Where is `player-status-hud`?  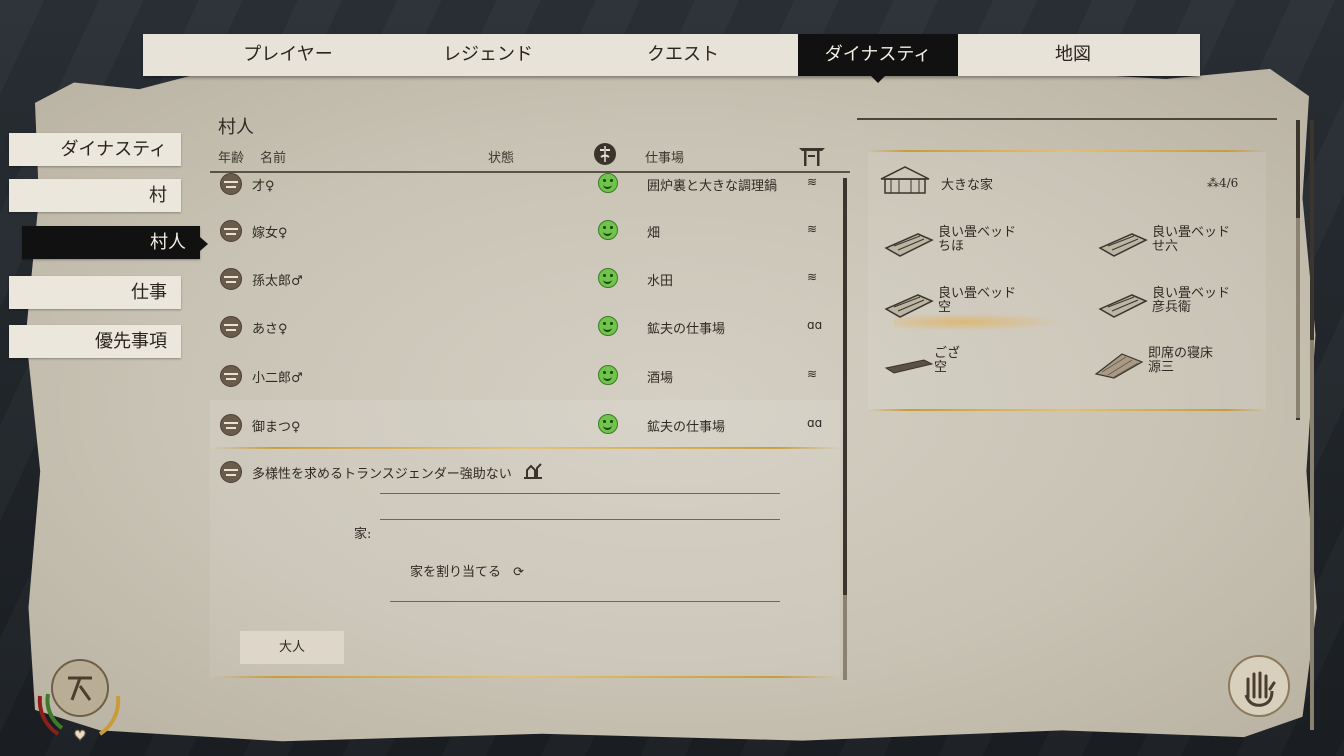
player-status-hud is located at coordinates (78, 701).